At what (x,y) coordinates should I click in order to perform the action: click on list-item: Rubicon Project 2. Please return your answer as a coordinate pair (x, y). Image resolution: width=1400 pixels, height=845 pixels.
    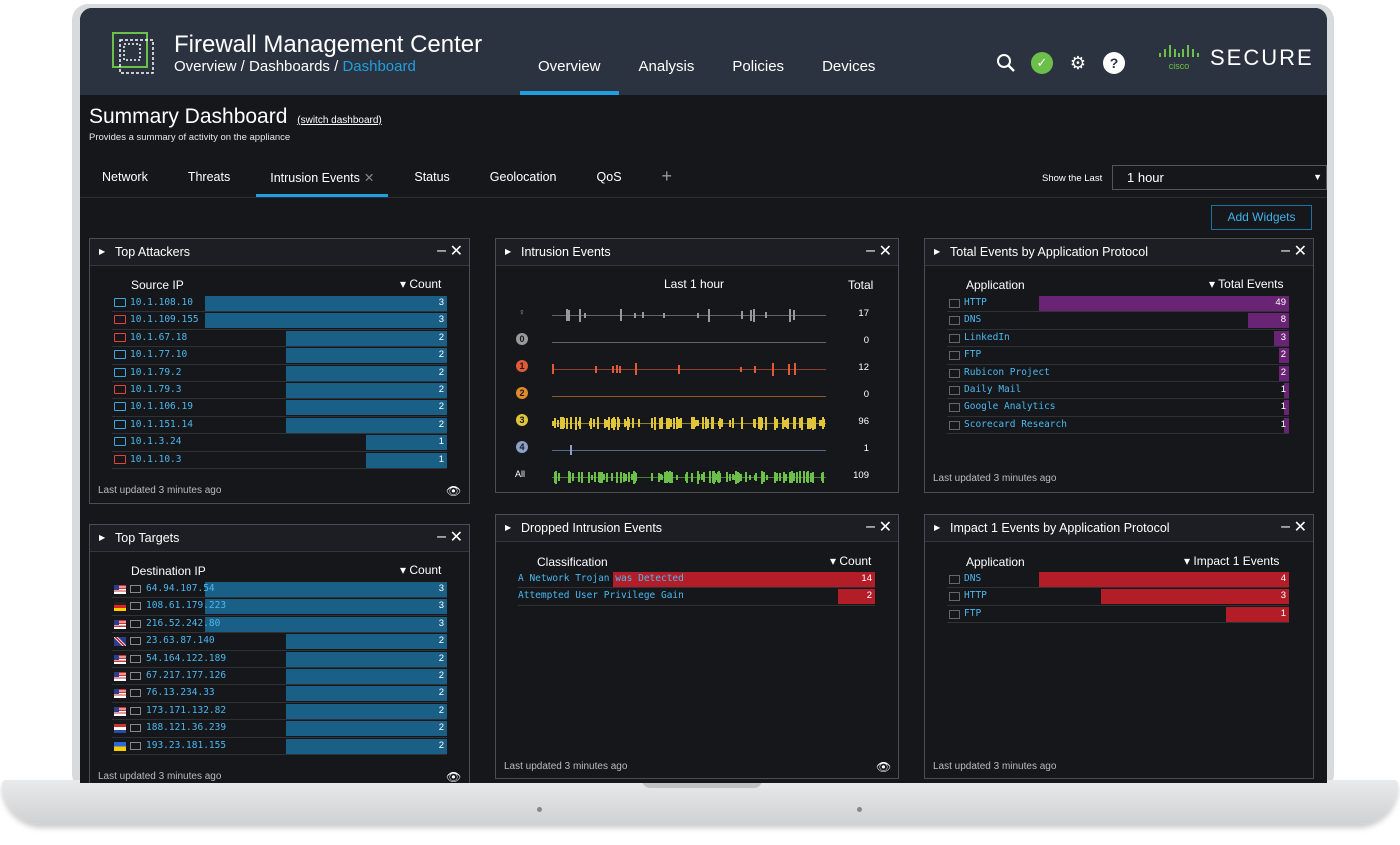
    Looking at the image, I should click on (1118, 373).